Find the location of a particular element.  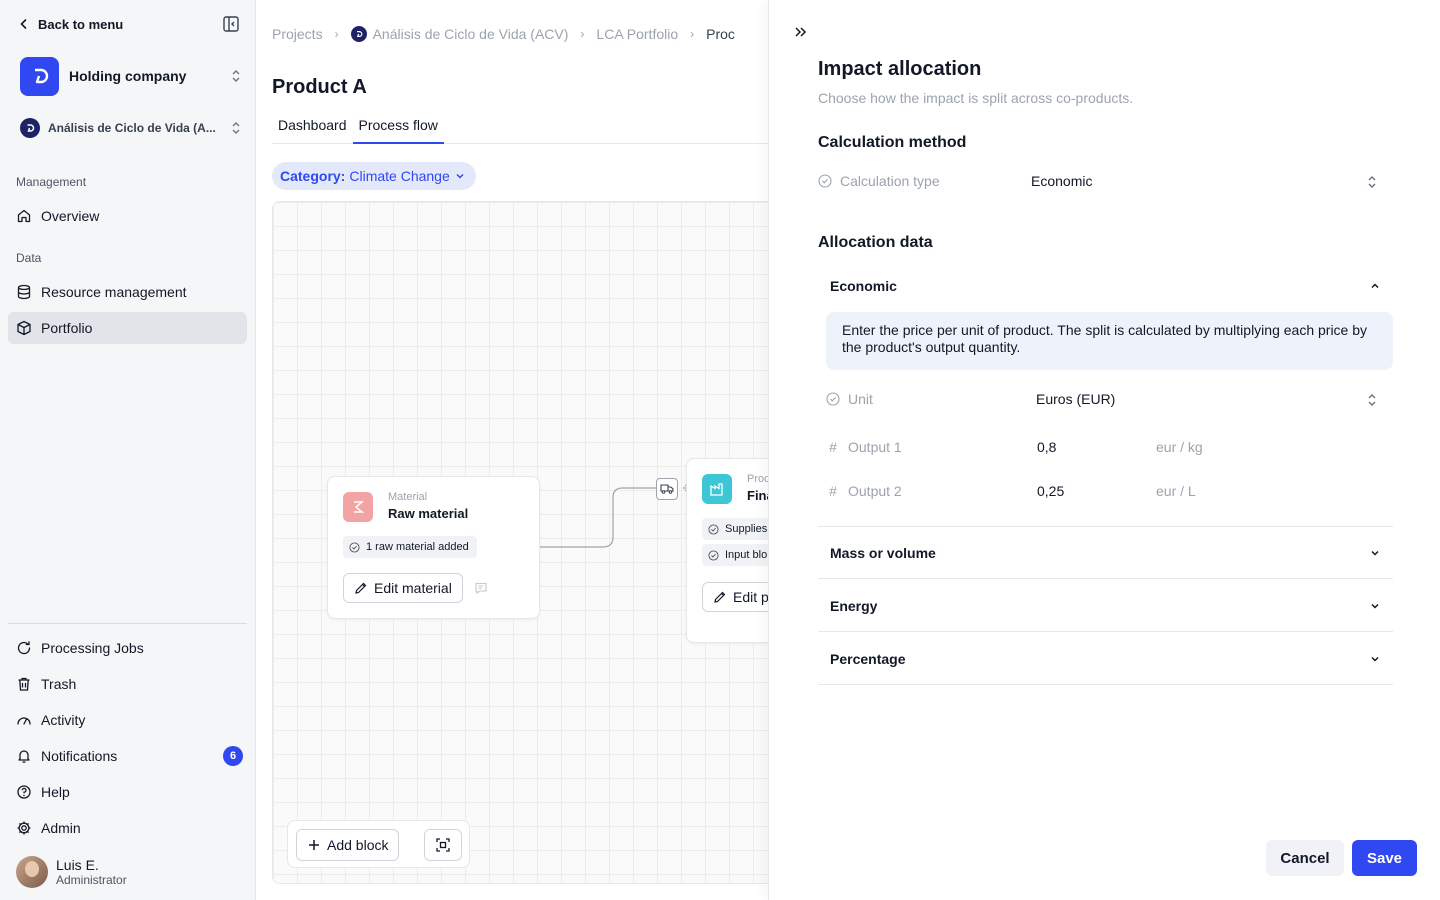

sidebar-item-label: Admin is located at coordinates (61, 828).